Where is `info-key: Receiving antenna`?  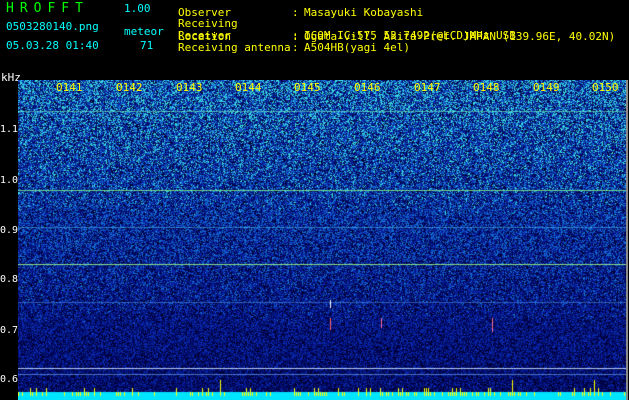
info-key: Receiving antenna is located at coordinates (234, 47).